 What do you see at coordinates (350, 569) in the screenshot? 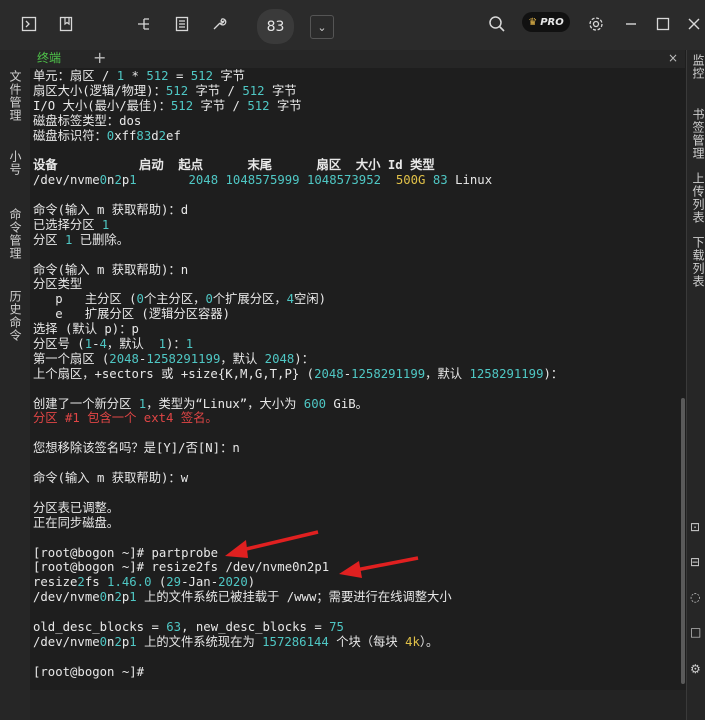
I see `arrow-head-resize2fs` at bounding box center [350, 569].